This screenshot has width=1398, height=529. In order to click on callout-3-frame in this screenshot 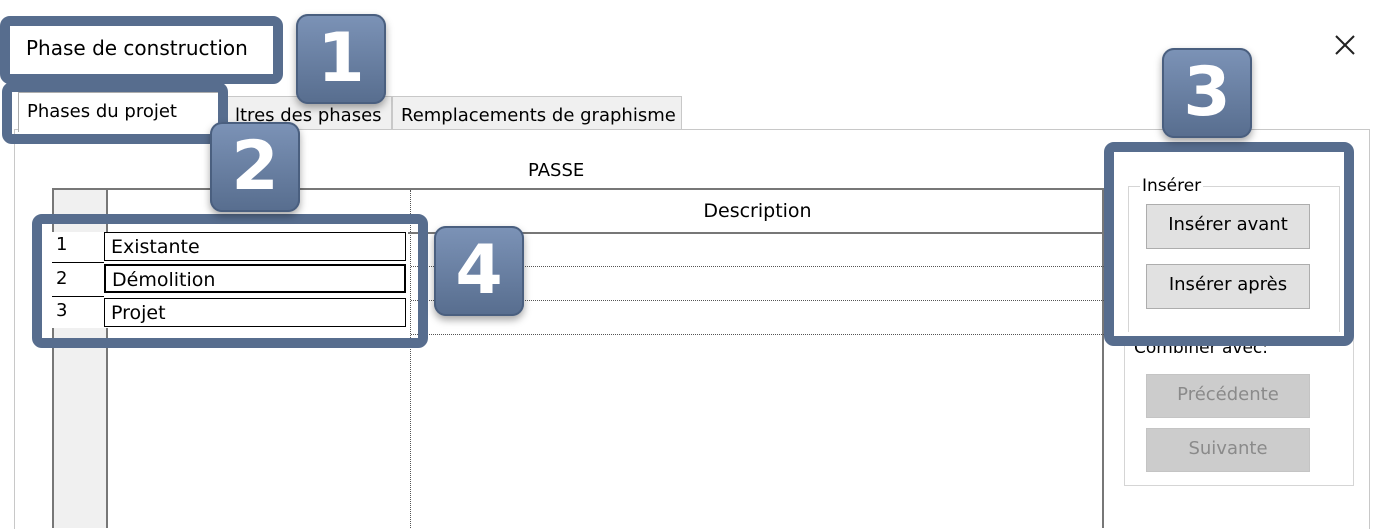, I will do `click(1229, 244)`.